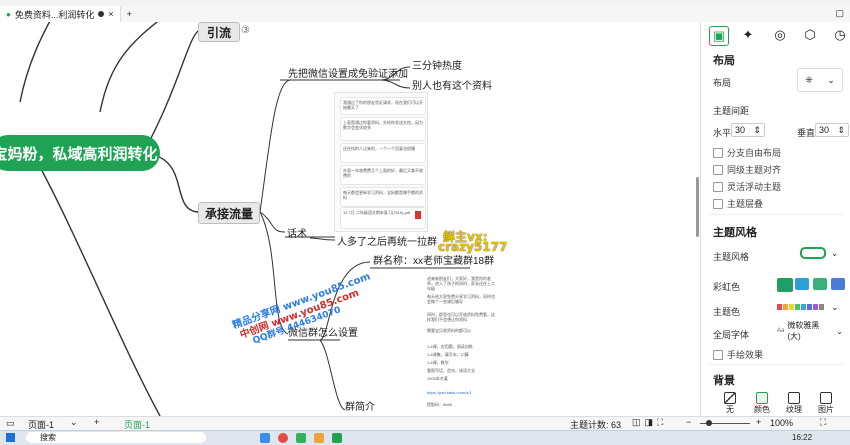 Image resolution: width=850 pixels, height=445 pixels. I want to click on option-align-siblings: 同级主题对齐, so click(747, 169).